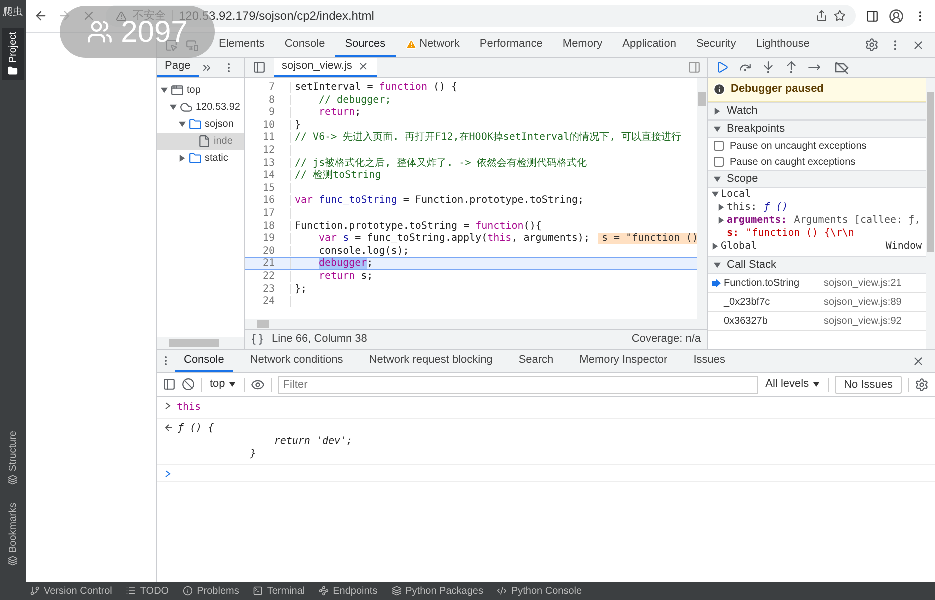 This screenshot has height=600, width=935. What do you see at coordinates (768, 67) in the screenshot?
I see `step-into-icon` at bounding box center [768, 67].